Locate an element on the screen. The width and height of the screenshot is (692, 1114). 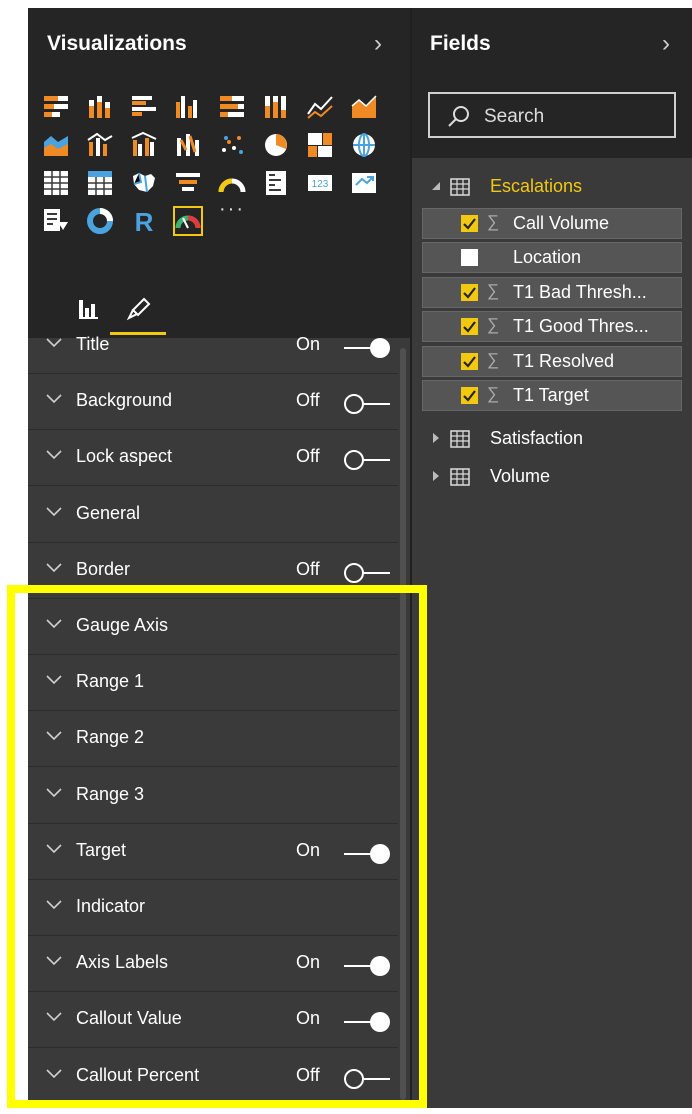
card-icon: 123 is located at coordinates (320, 183).